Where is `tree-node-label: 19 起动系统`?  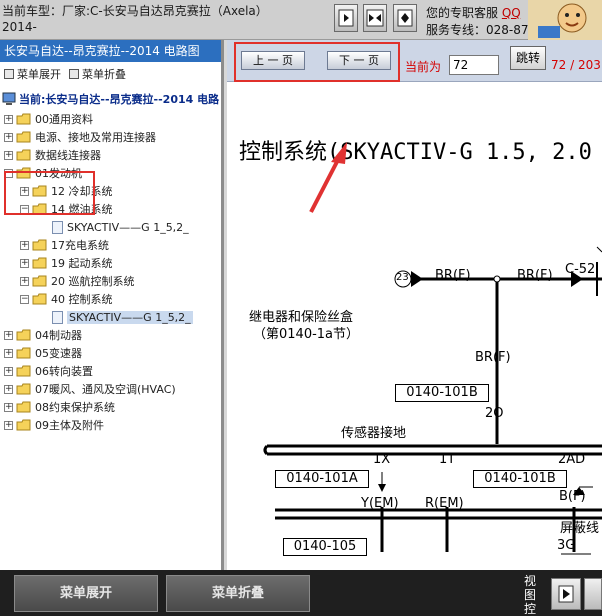 tree-node-label: 19 起动系统 is located at coordinates (82, 263).